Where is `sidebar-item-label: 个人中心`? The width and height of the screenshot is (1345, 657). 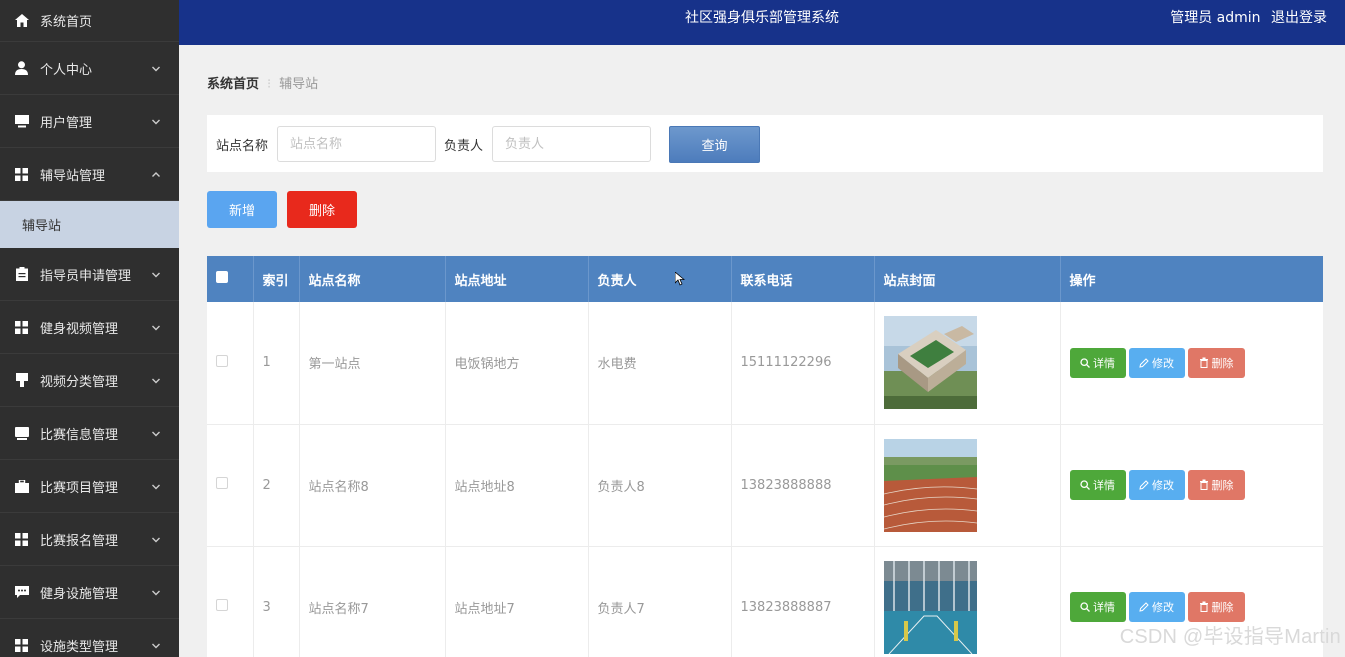
sidebar-item-label: 个人中心 is located at coordinates (66, 70).